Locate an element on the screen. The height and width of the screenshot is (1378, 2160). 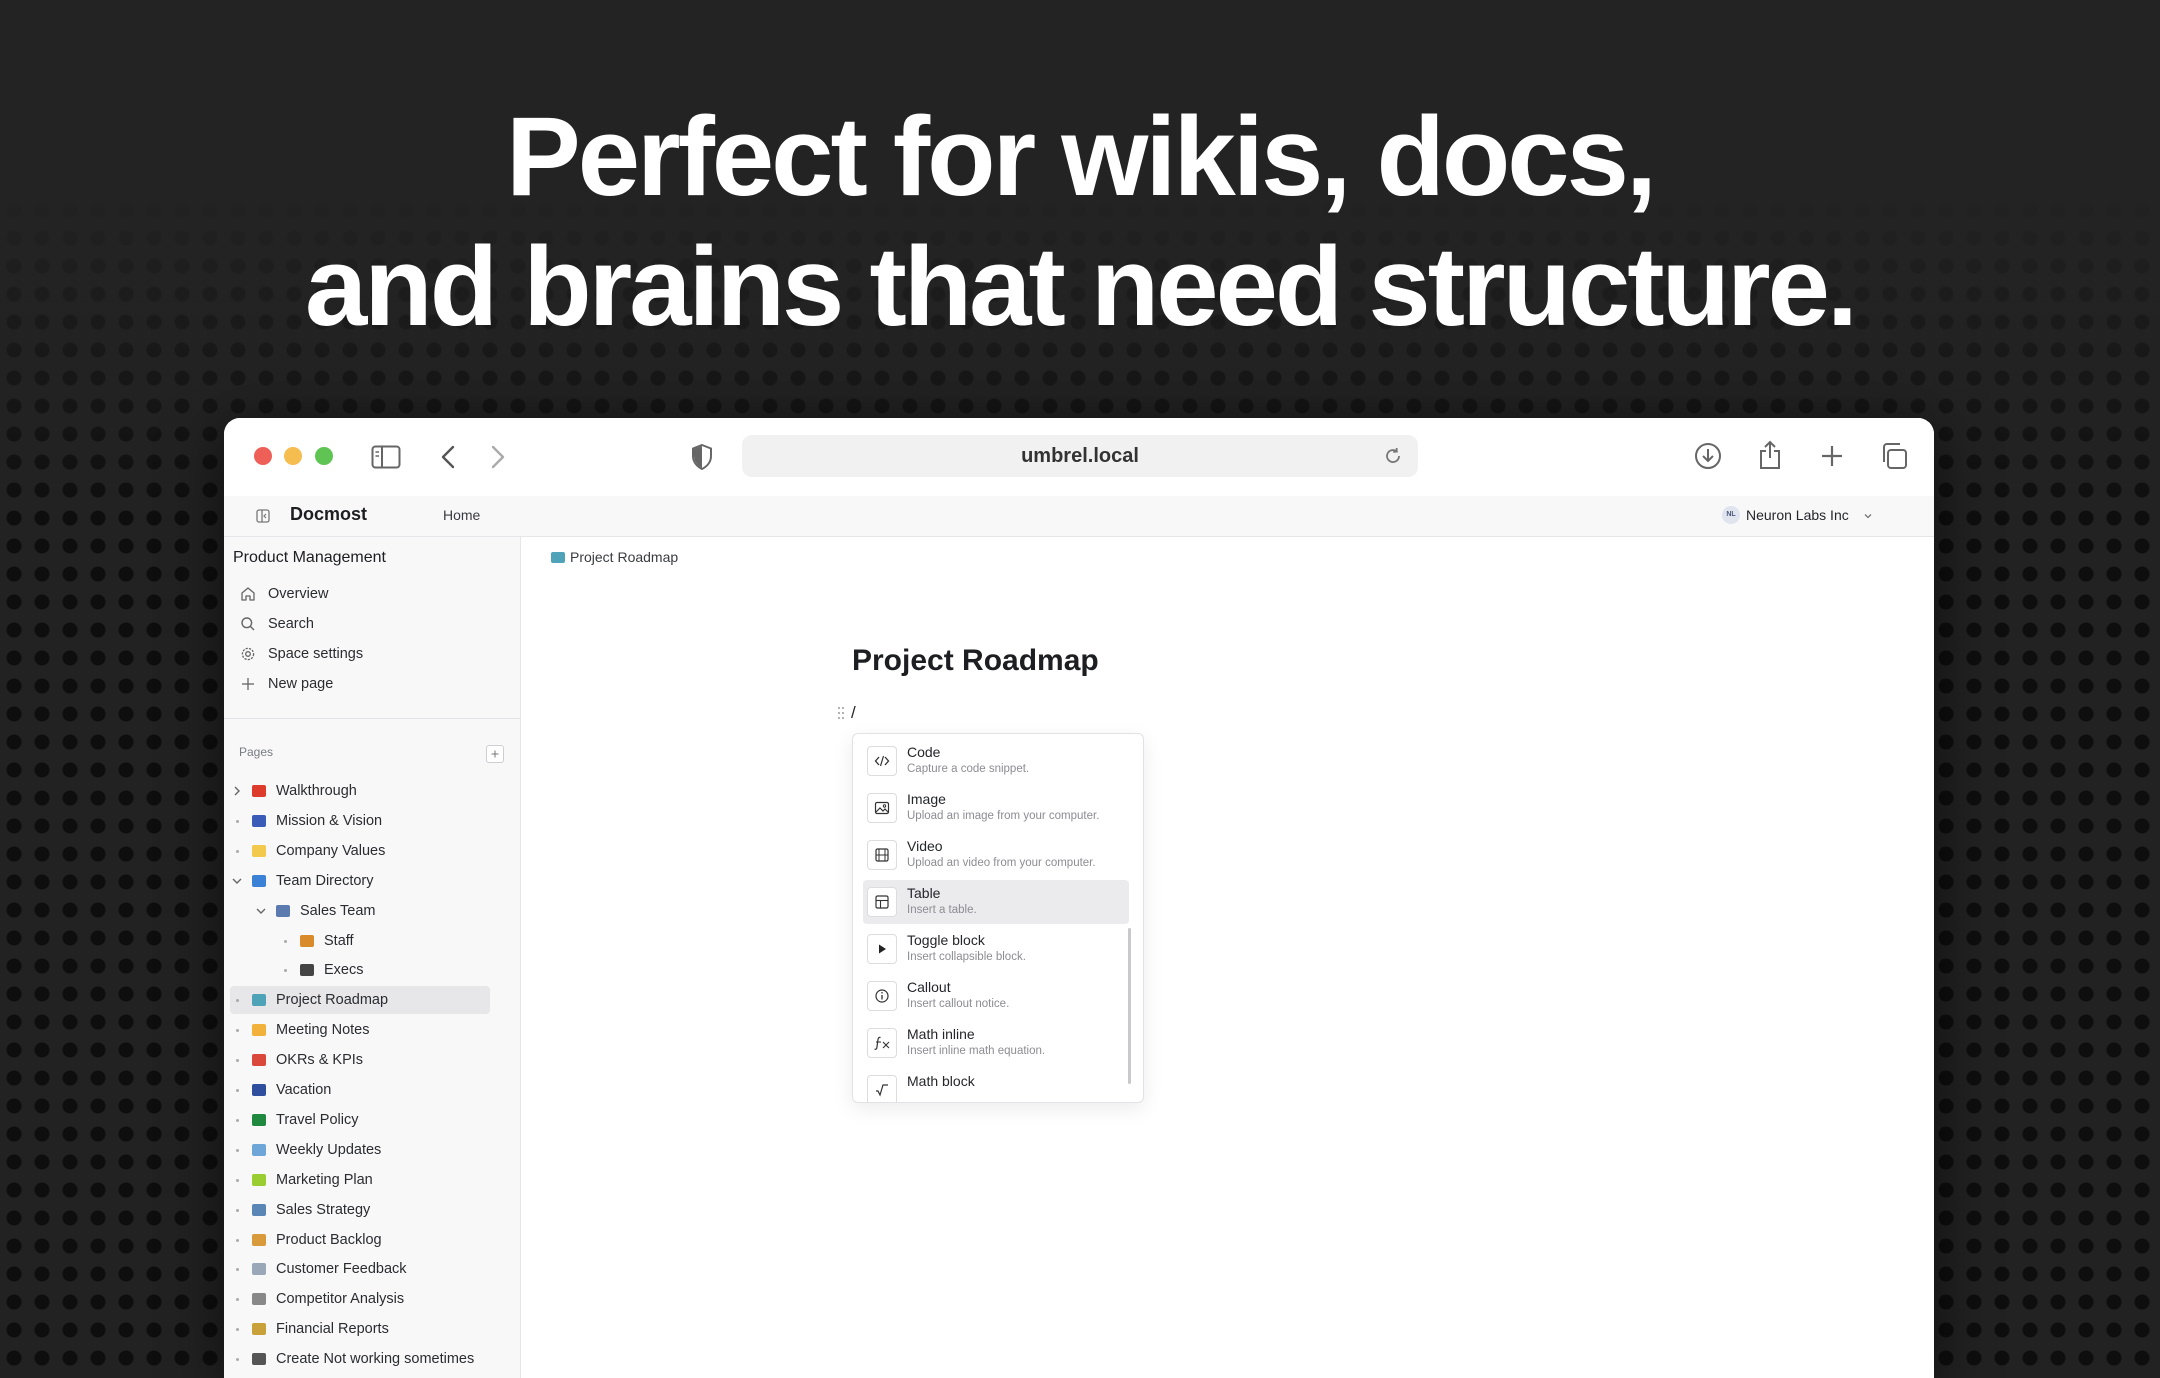
menu-item-description: Insert a table. is located at coordinates (942, 910).